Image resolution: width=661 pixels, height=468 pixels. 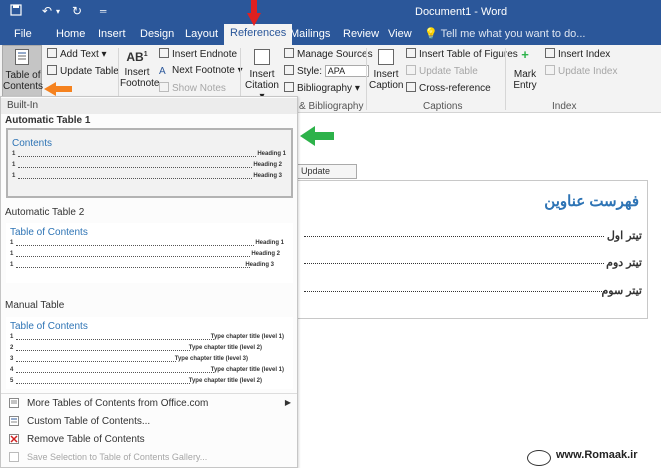 I want to click on insert-citation-button: Insert Citation ▾, so click(x=262, y=75).